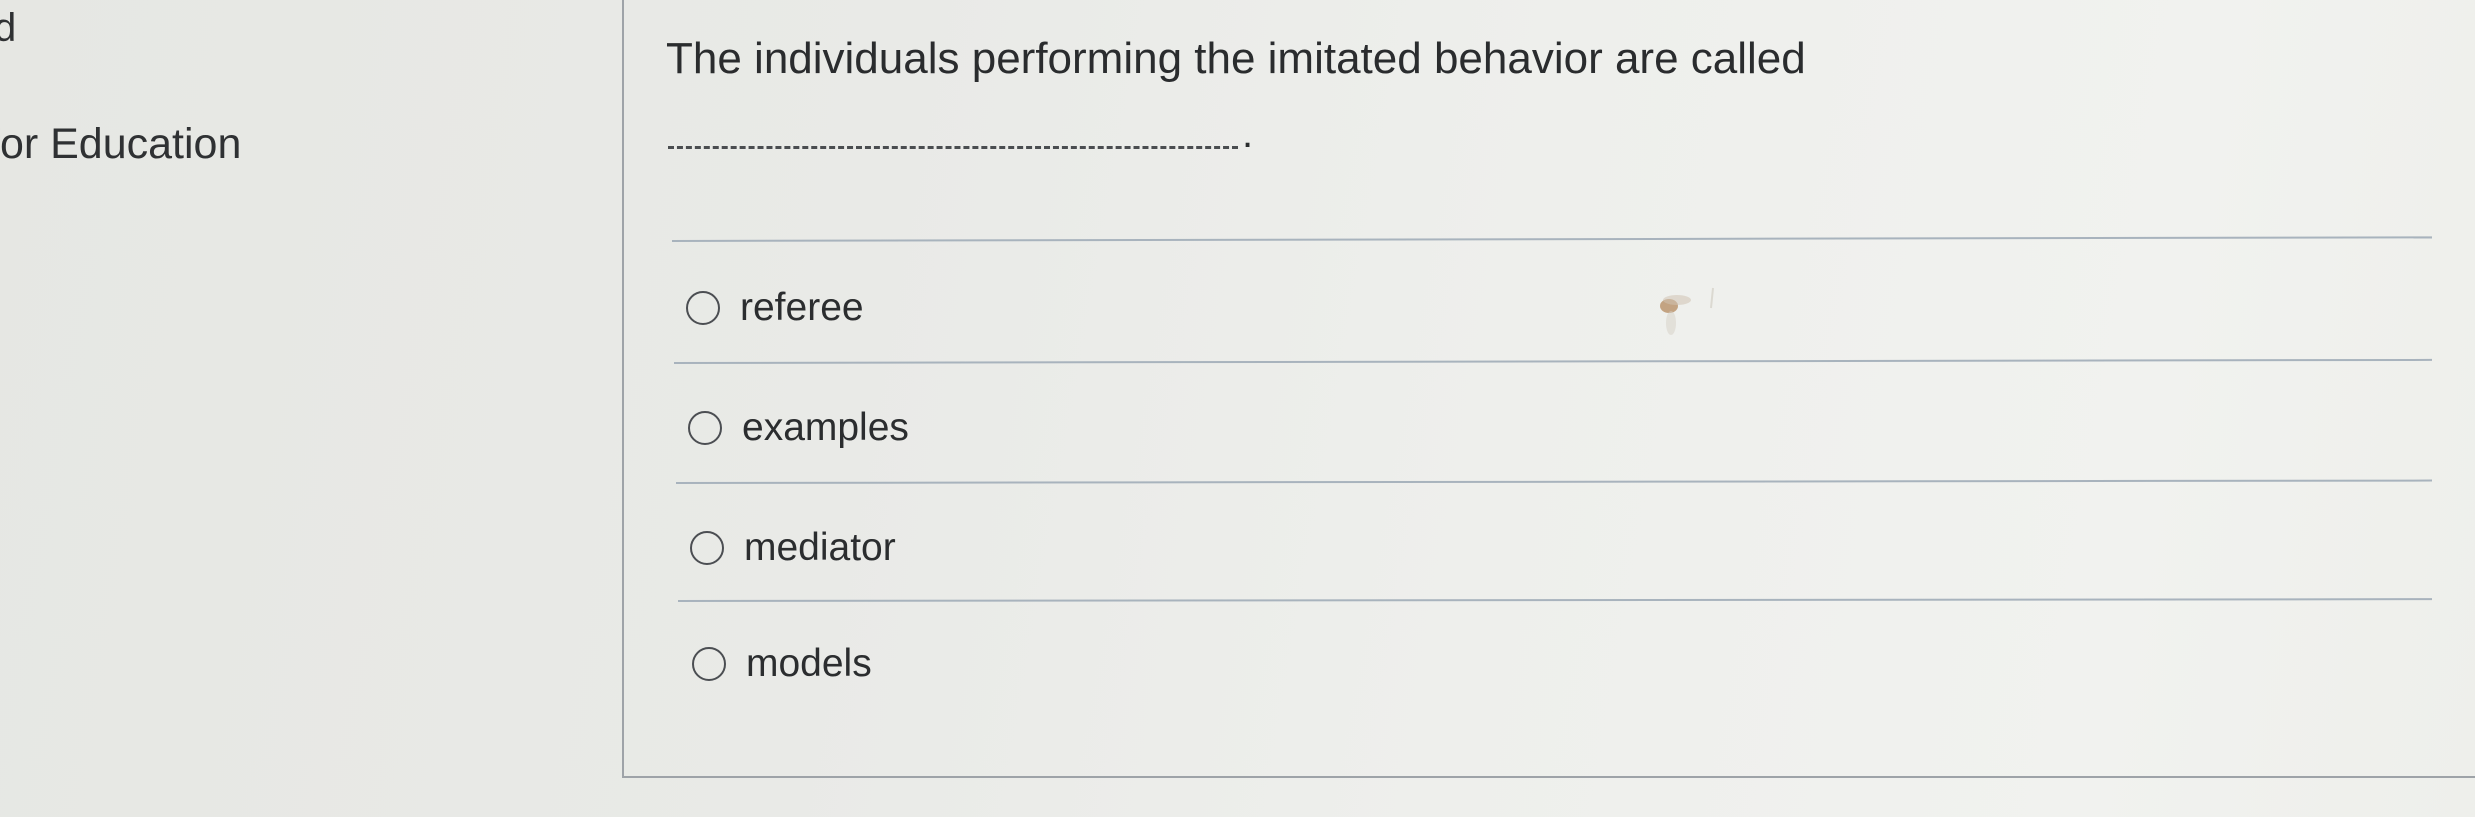  Describe the element at coordinates (8, 28) in the screenshot. I see `sidebar-heading-fragment: d` at that location.